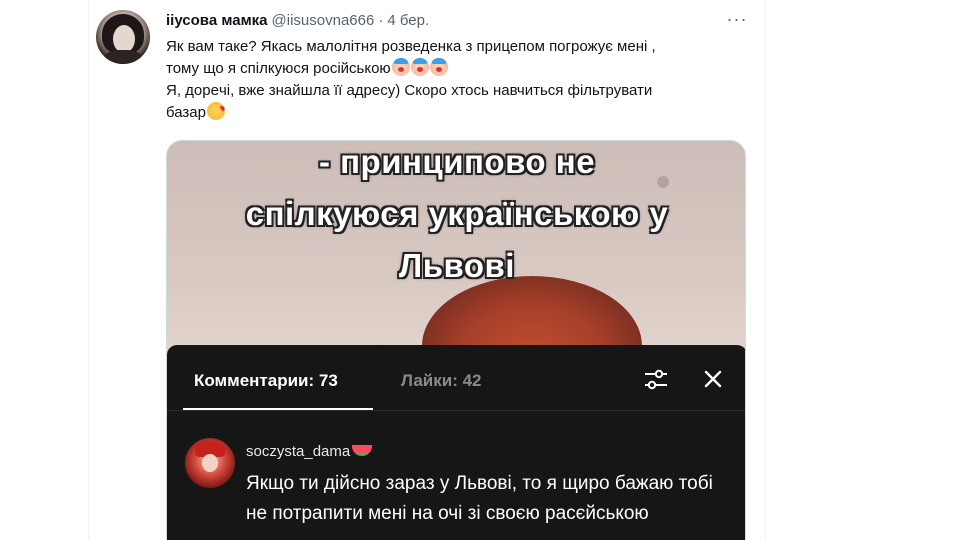 This screenshot has width=960, height=540. I want to click on tweet-line-2: тому що я спілкуюся російською, so click(451, 69).